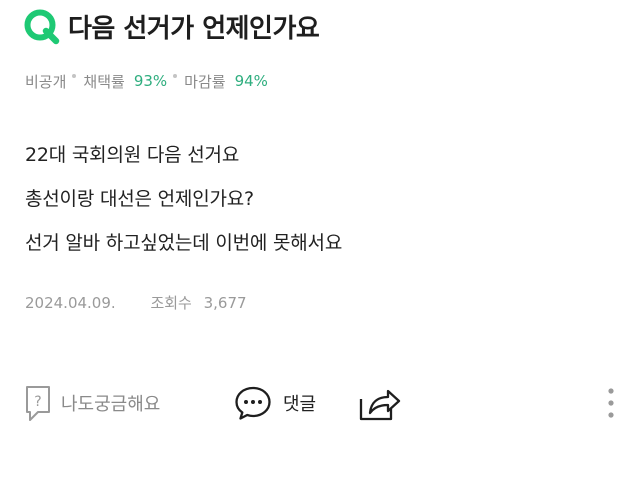 Image resolution: width=640 pixels, height=499 pixels. I want to click on question-meta: 비공개 채택률 93% 마감률 94%, so click(146, 81).